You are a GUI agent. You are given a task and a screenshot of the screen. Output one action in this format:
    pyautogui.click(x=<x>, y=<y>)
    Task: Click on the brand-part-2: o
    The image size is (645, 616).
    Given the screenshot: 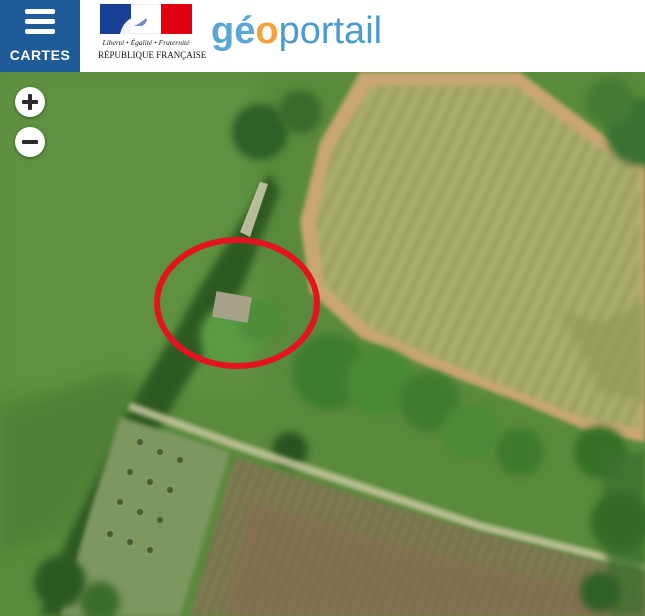 What is the action you would take?
    pyautogui.click(x=267, y=31)
    